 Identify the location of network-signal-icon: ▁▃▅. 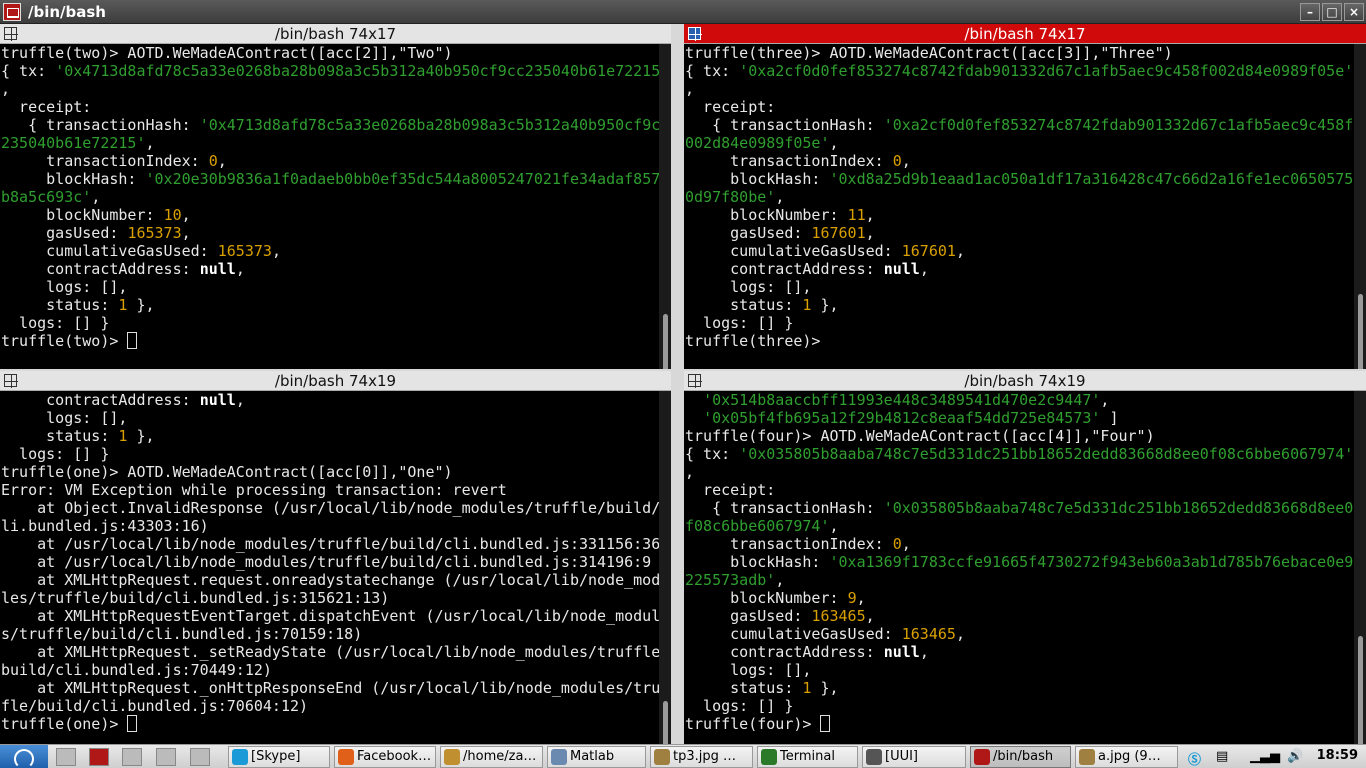
(1265, 756).